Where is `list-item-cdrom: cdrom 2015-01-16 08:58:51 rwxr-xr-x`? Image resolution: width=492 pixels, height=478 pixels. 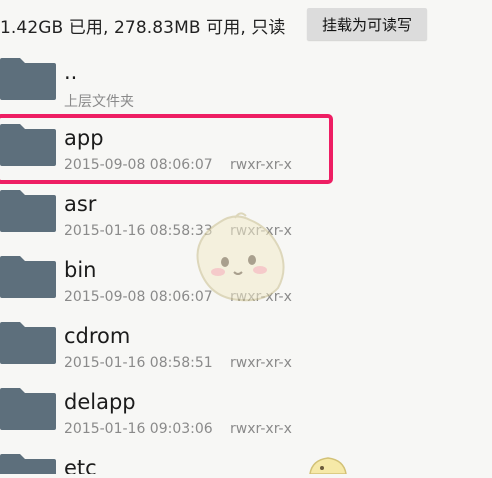
list-item-cdrom: cdrom 2015-01-16 08:58:51 rwxr-xr-x is located at coordinates (246, 343).